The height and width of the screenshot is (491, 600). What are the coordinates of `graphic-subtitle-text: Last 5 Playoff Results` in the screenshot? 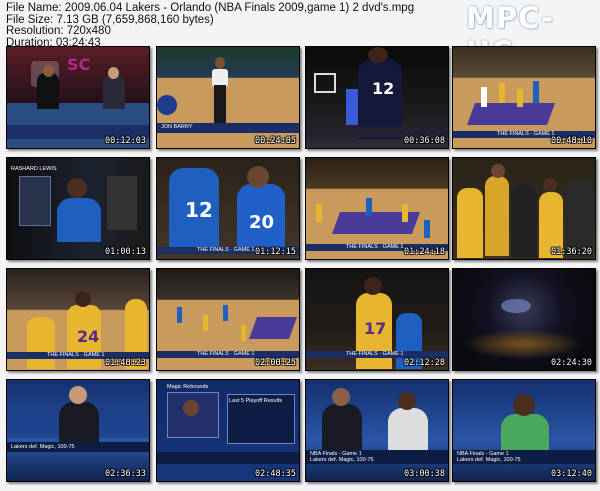 It's located at (256, 401).